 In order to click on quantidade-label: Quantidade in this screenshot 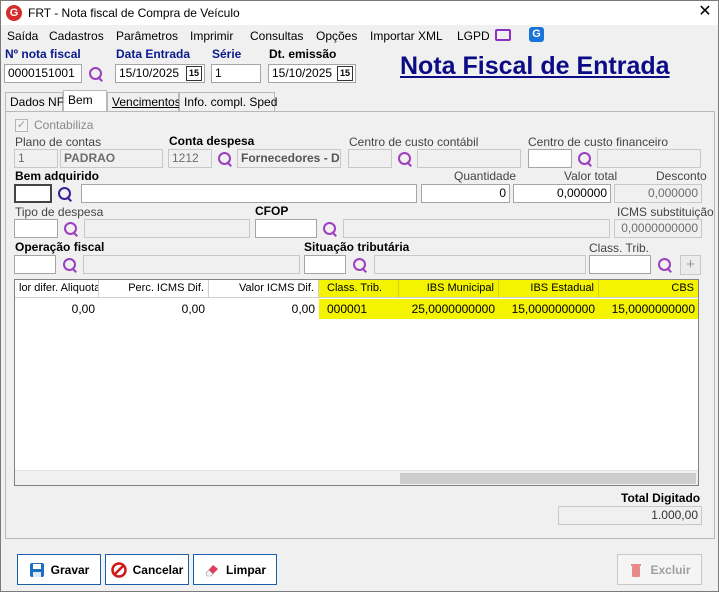, I will do `click(485, 176)`.